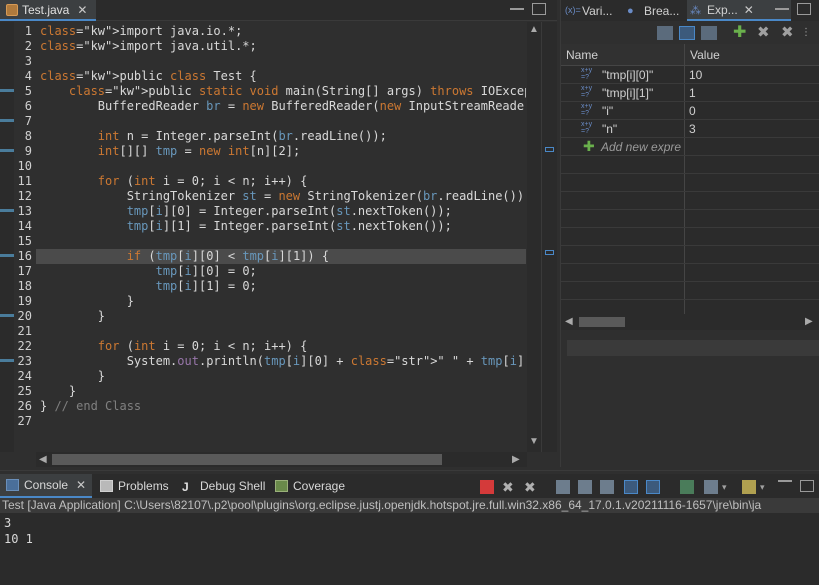  I want to click on empty-row, so click(690, 201).